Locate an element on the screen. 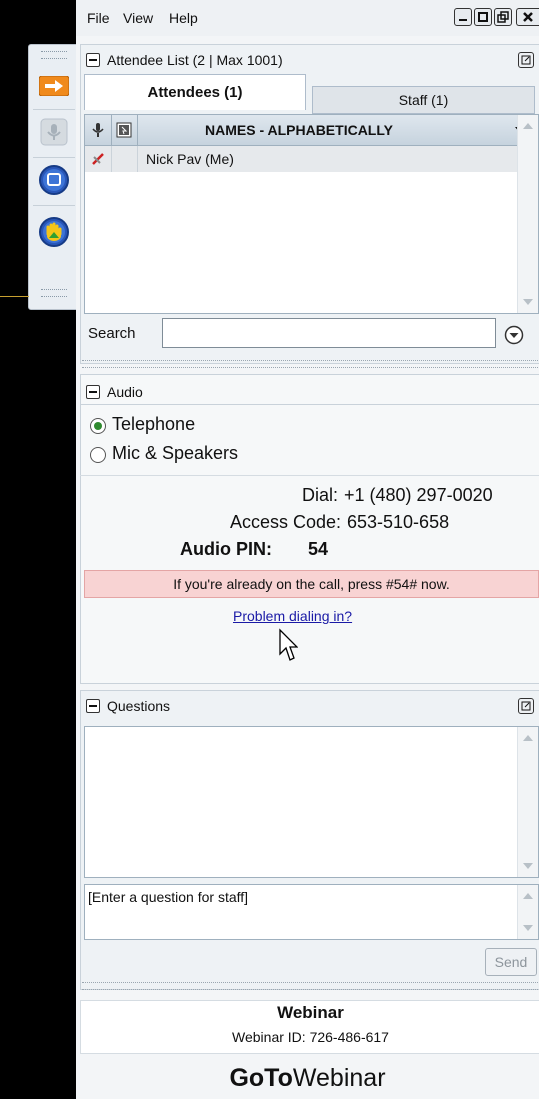 This screenshot has width=539, height=1099. restore-button is located at coordinates (503, 17).